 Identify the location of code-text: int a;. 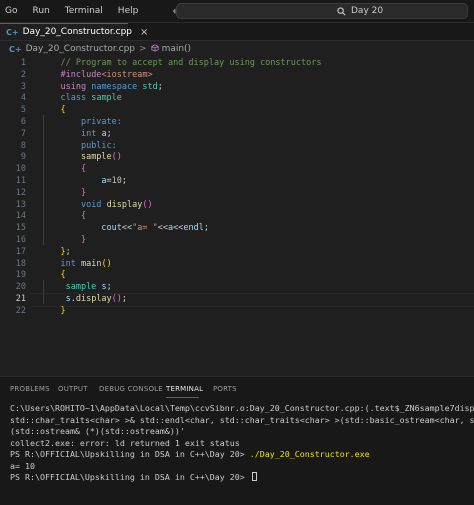
(76, 134).